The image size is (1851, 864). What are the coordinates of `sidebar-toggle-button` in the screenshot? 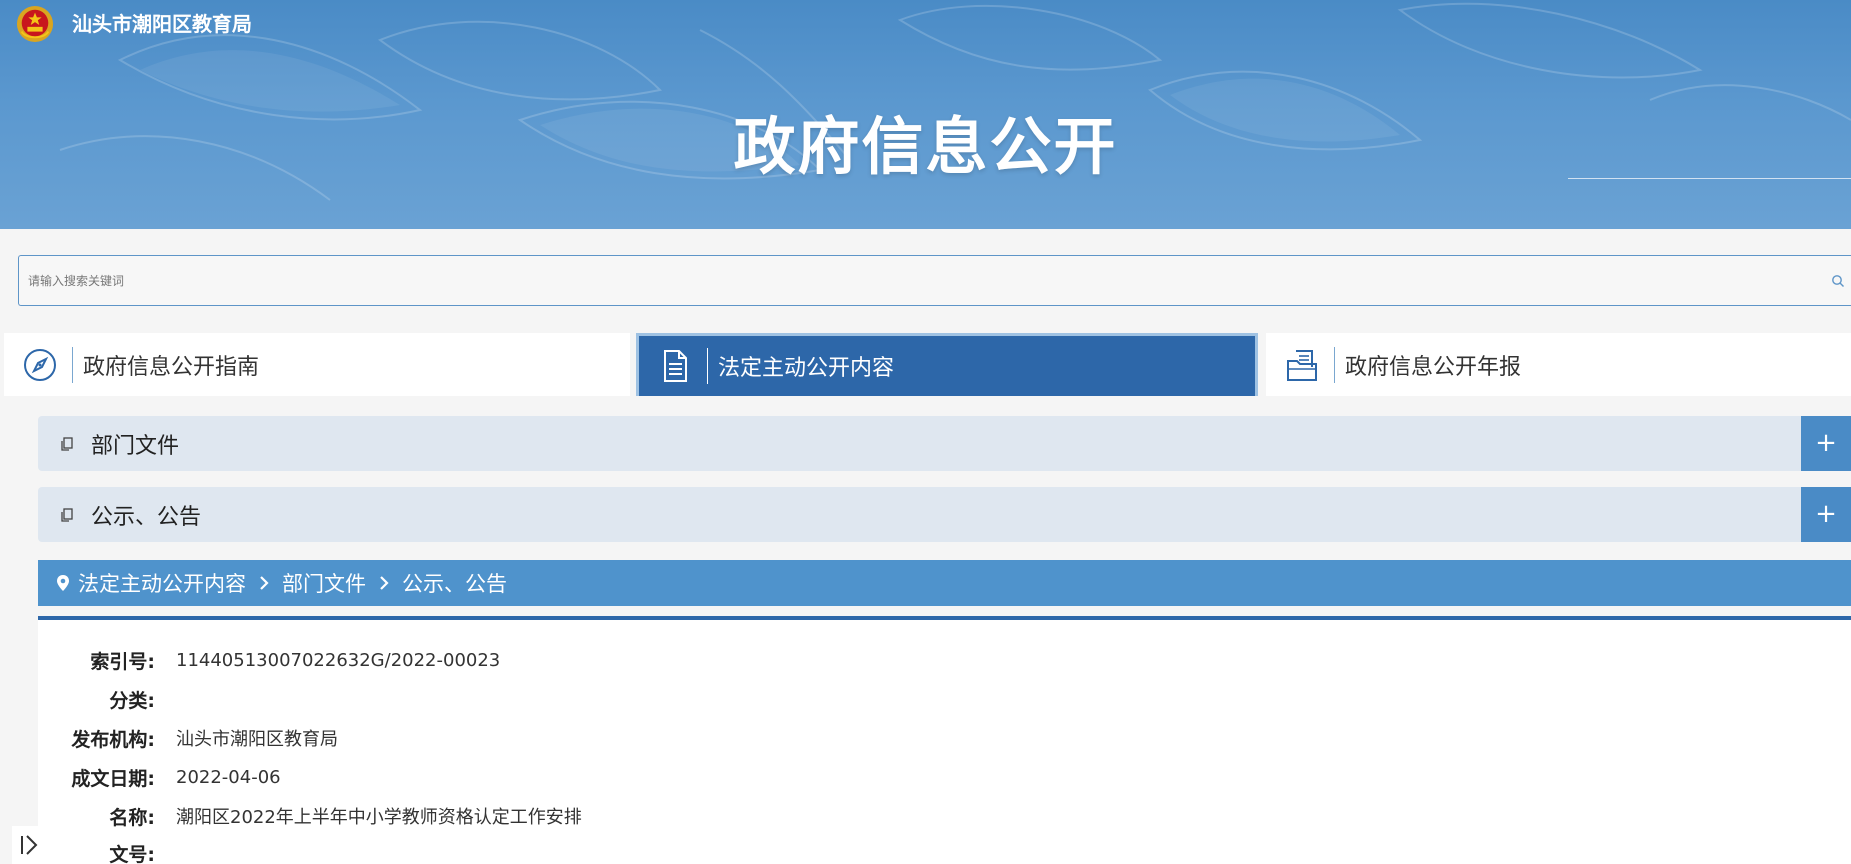 It's located at (29, 845).